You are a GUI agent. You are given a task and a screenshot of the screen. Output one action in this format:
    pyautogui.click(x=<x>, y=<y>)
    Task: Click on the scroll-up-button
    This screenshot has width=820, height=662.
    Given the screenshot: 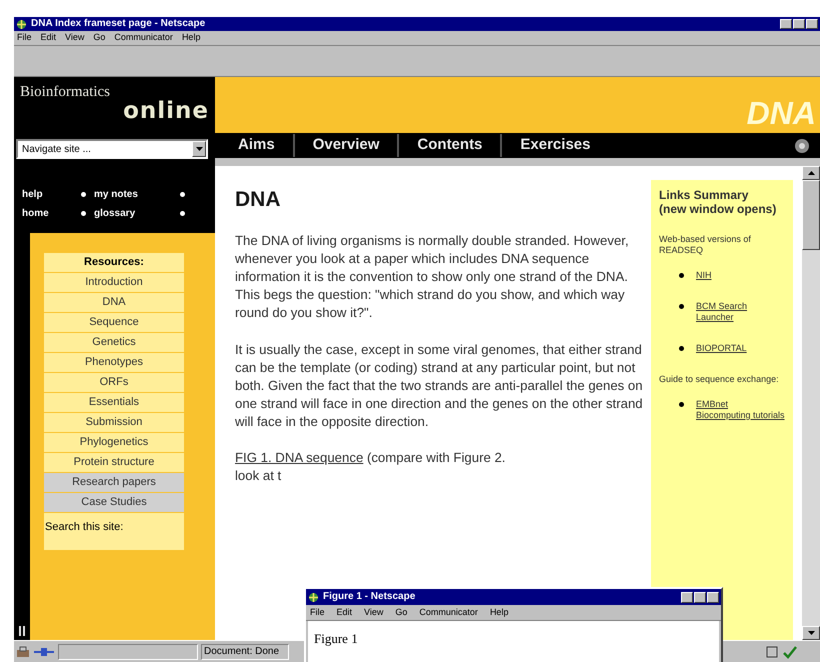 What is the action you would take?
    pyautogui.click(x=811, y=173)
    